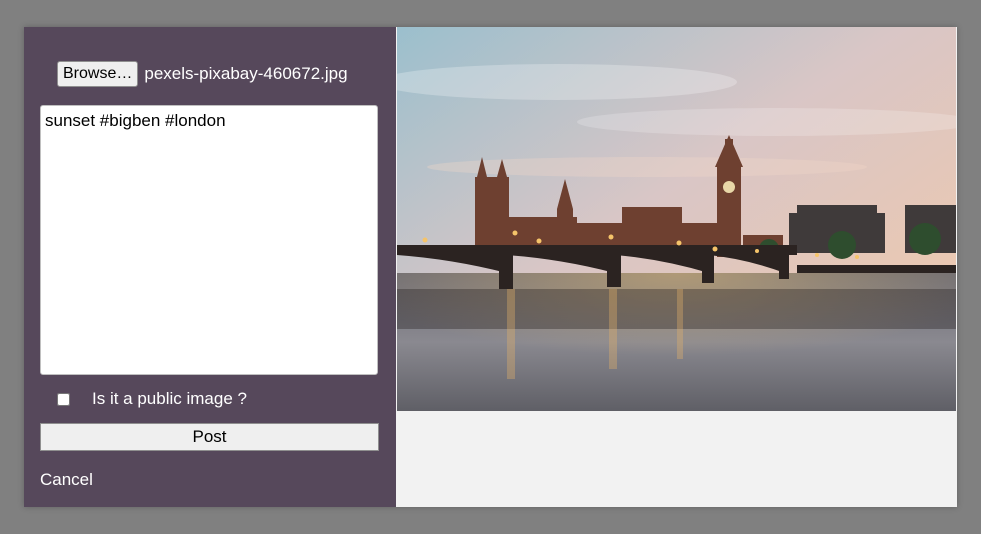 The height and width of the screenshot is (534, 981). I want to click on public-image-label: Is it a public image ?, so click(169, 398).